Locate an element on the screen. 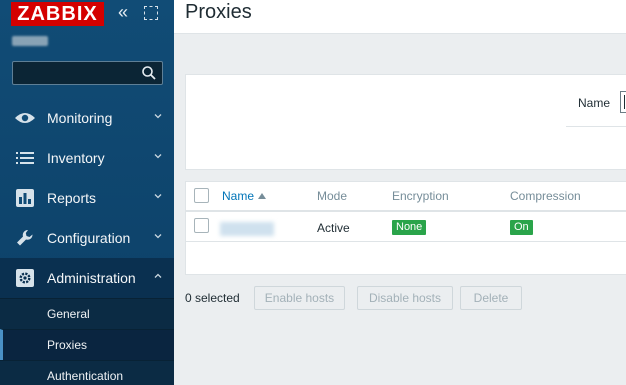  eye-icon is located at coordinates (25, 118).